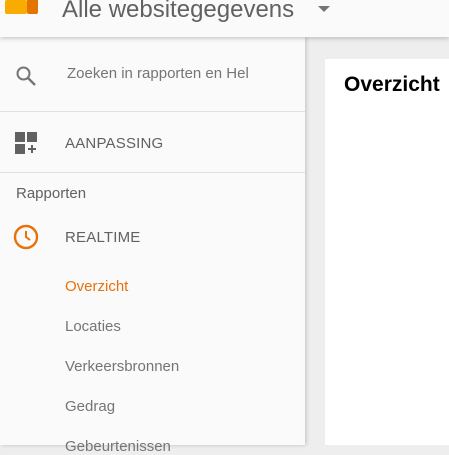 This screenshot has height=455, width=449. What do you see at coordinates (114, 143) in the screenshot?
I see `customization-label: AANPASSING` at bounding box center [114, 143].